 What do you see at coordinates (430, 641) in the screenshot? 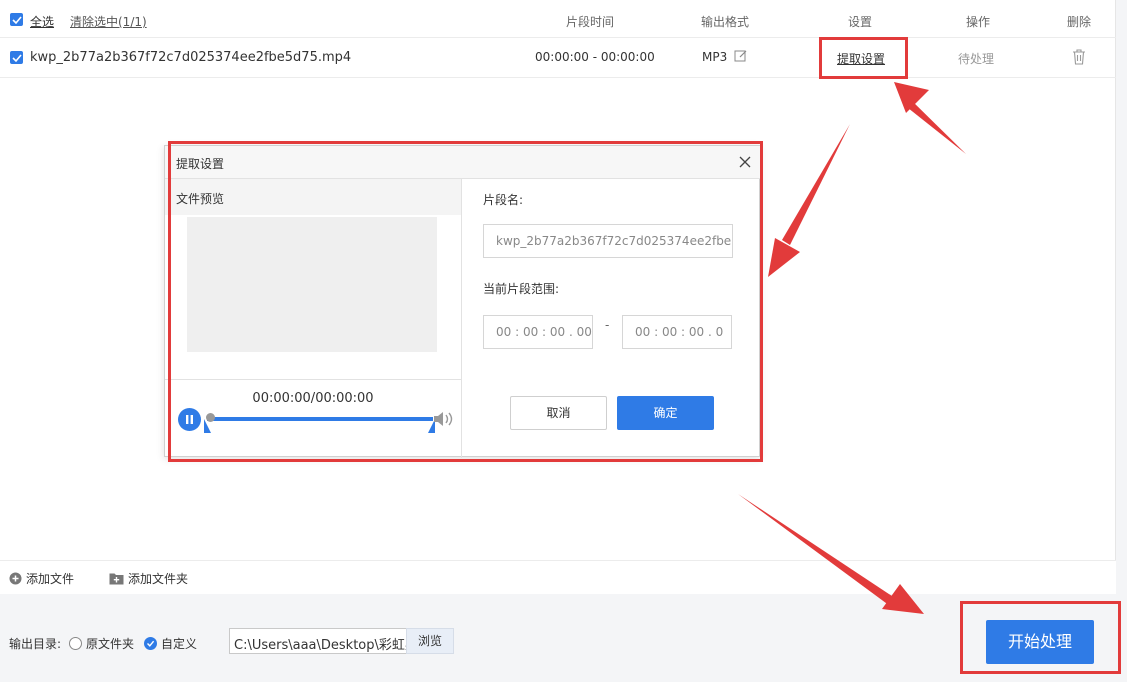
I see `browse-button: 浏览` at bounding box center [430, 641].